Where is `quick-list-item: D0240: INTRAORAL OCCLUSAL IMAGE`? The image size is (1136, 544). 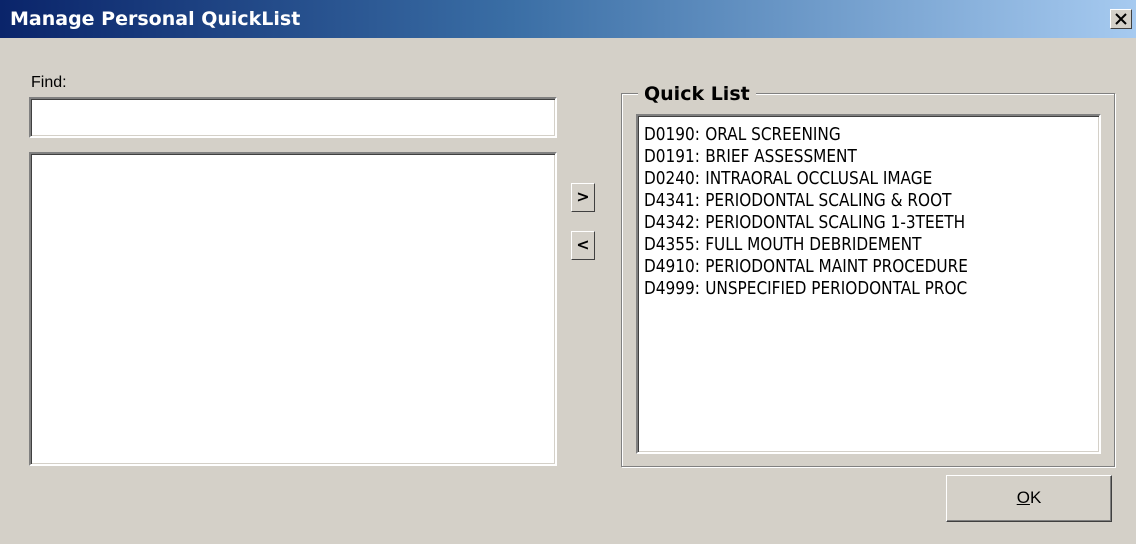 quick-list-item: D0240: INTRAORAL OCCLUSAL IMAGE is located at coordinates (837, 179).